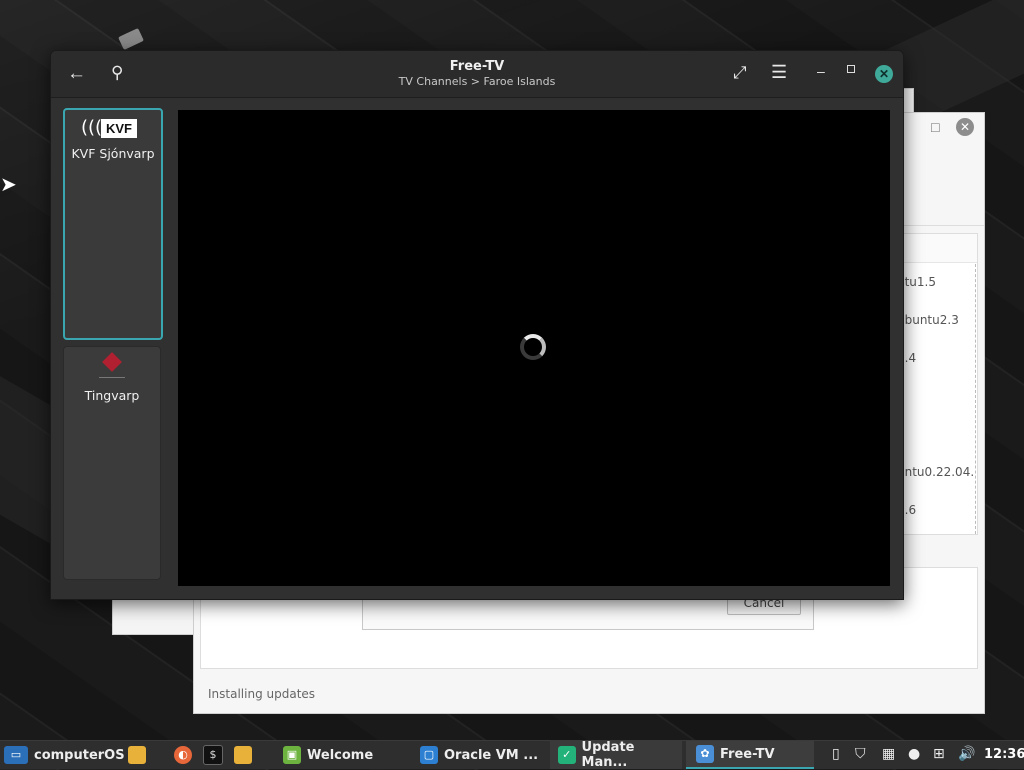  I want to click on channel-name: KVF Sjónvarp, so click(113, 153).